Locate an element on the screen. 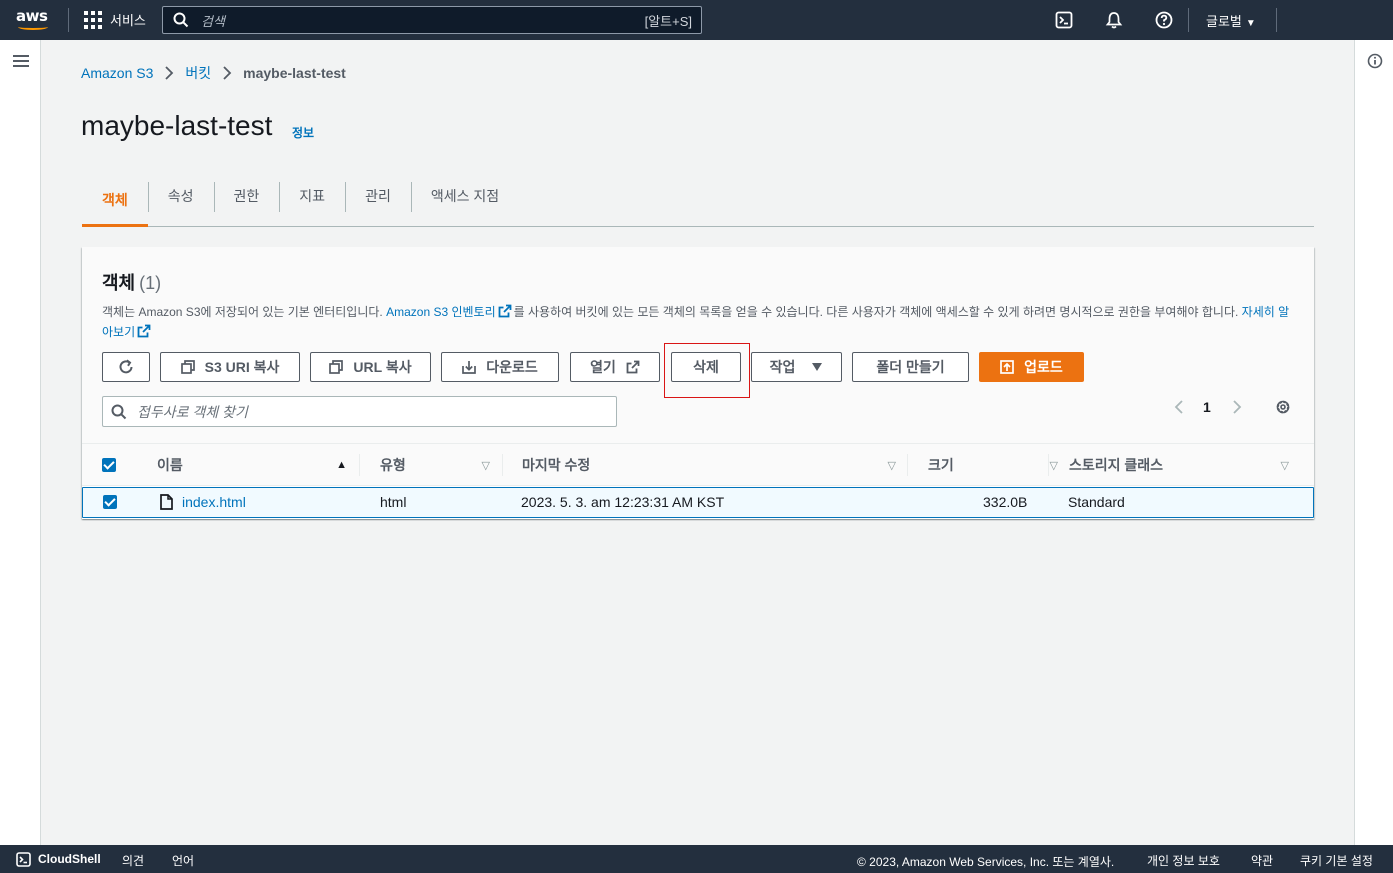 This screenshot has height=873, width=1393. column-header-last-modified: 마지막 수정 ▽ is located at coordinates (714, 465).